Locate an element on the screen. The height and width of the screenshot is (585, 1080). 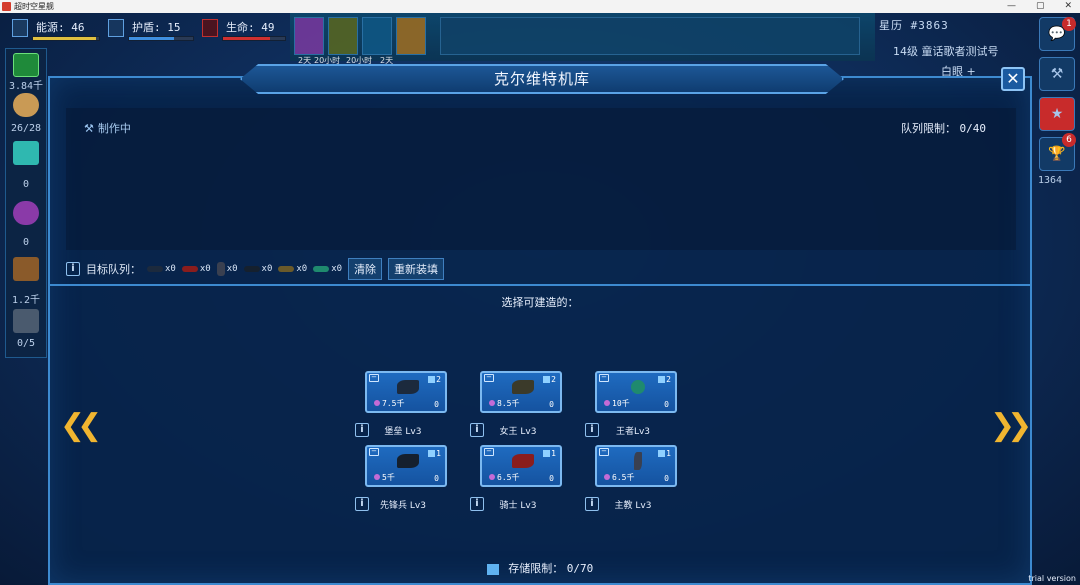
tools-button: ⚒ is located at coordinates (1057, 74).